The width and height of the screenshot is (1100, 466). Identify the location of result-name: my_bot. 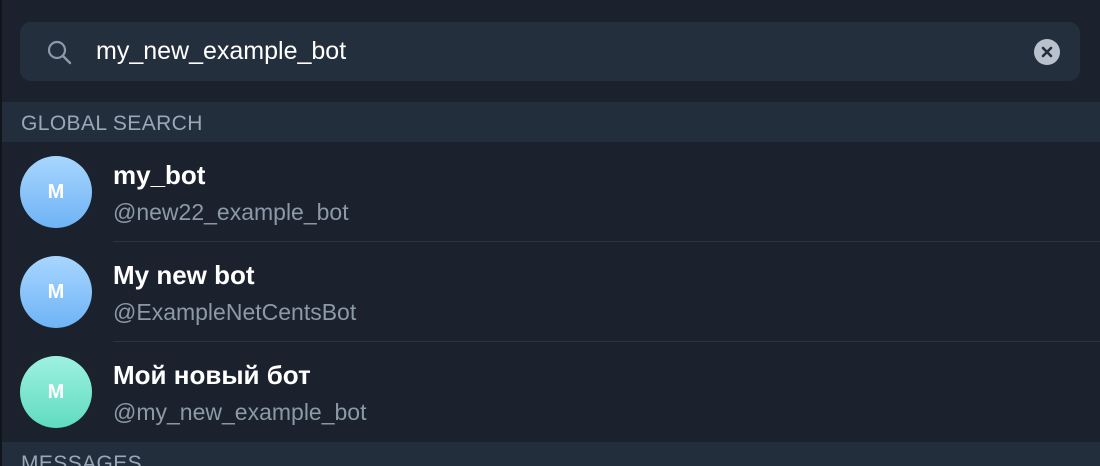
(159, 175).